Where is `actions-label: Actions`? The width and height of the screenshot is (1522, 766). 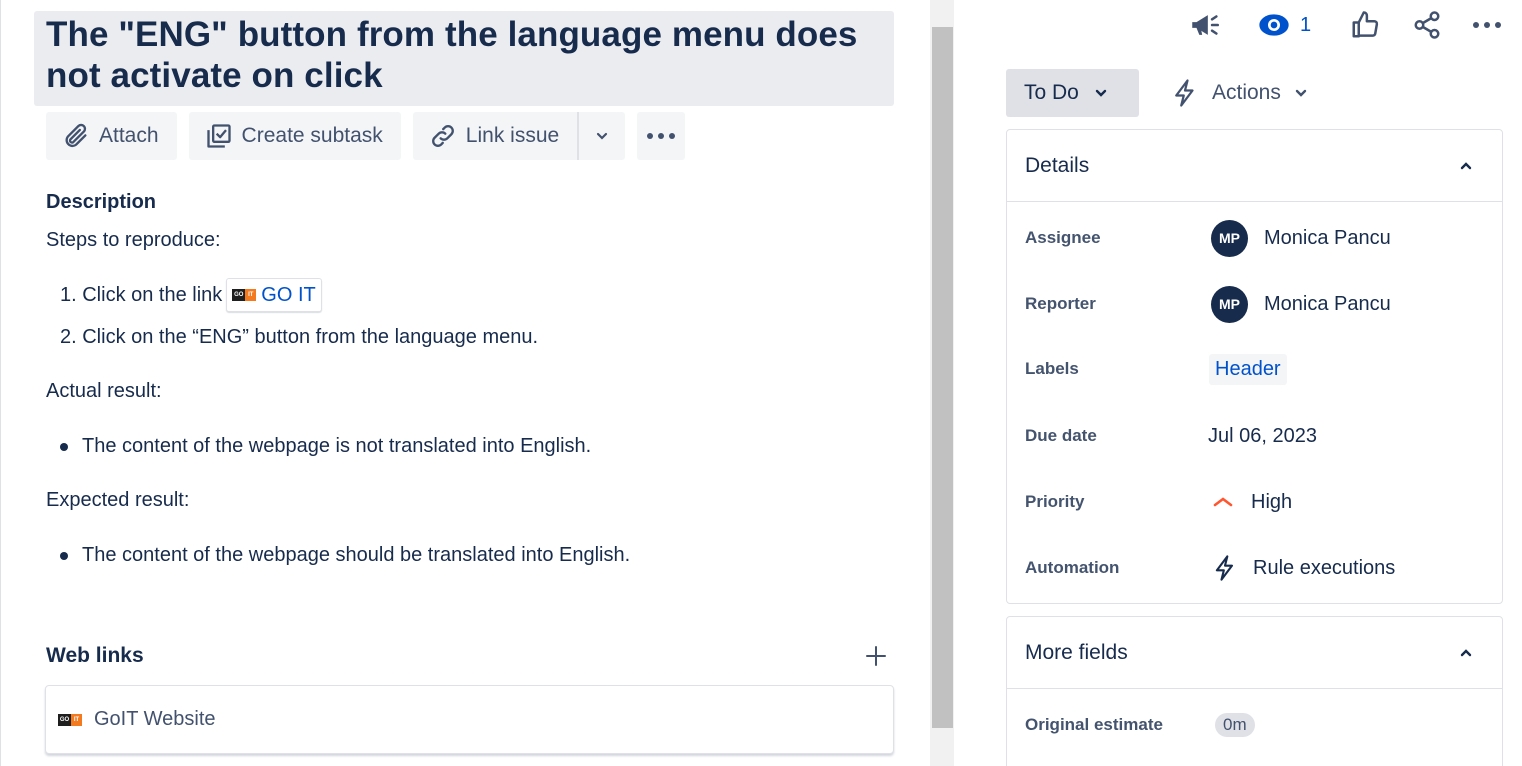
actions-label: Actions is located at coordinates (1246, 92).